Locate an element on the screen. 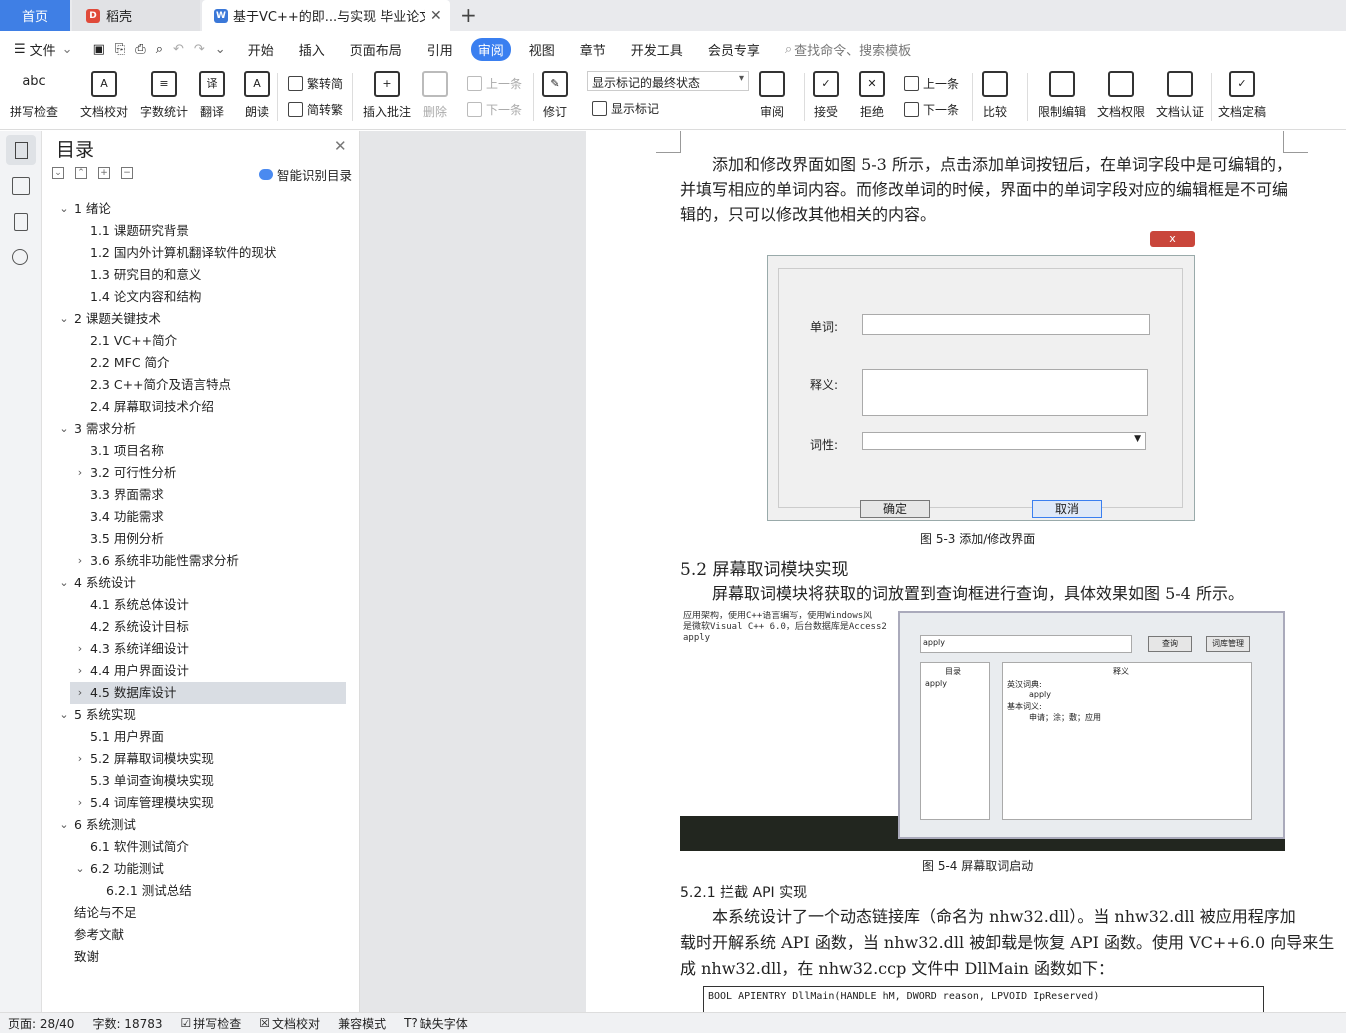  toc-item: 2.3 C++简介及语言特点 is located at coordinates (202, 385).